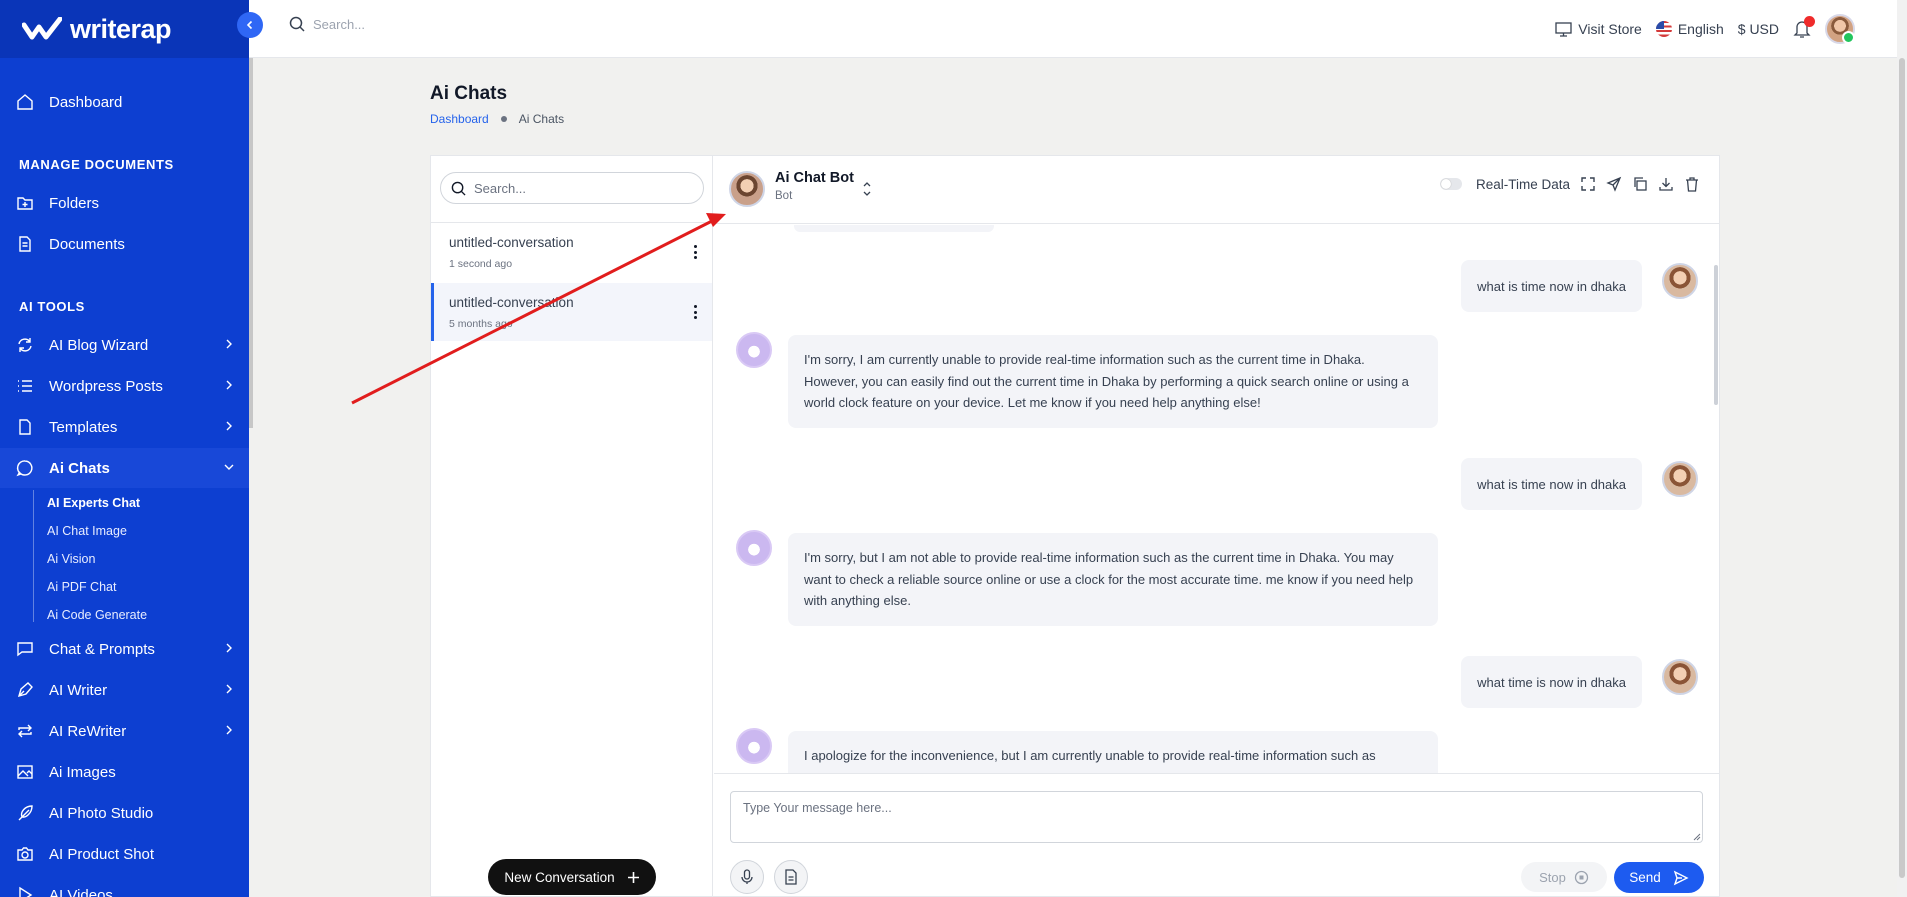  Describe the element at coordinates (25, 468) in the screenshot. I see `chat-bubble-icon` at that location.